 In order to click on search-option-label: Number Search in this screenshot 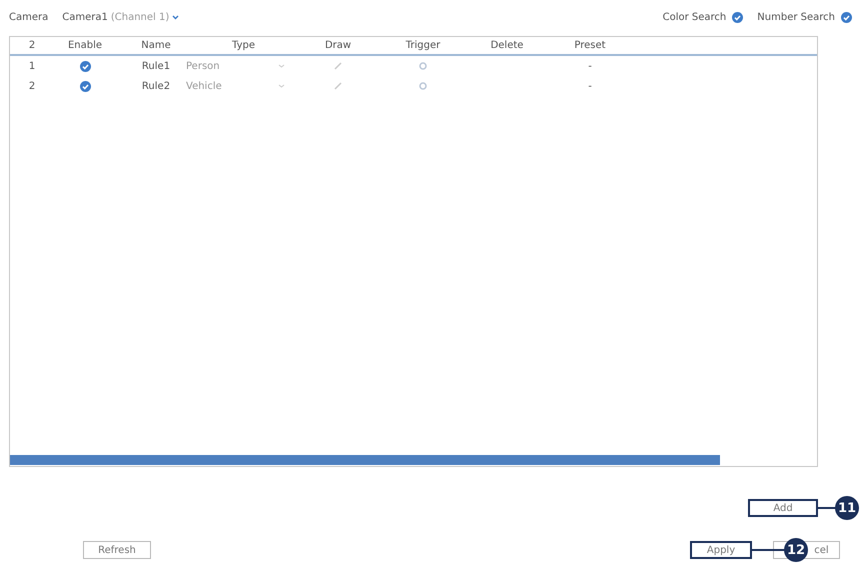, I will do `click(796, 17)`.